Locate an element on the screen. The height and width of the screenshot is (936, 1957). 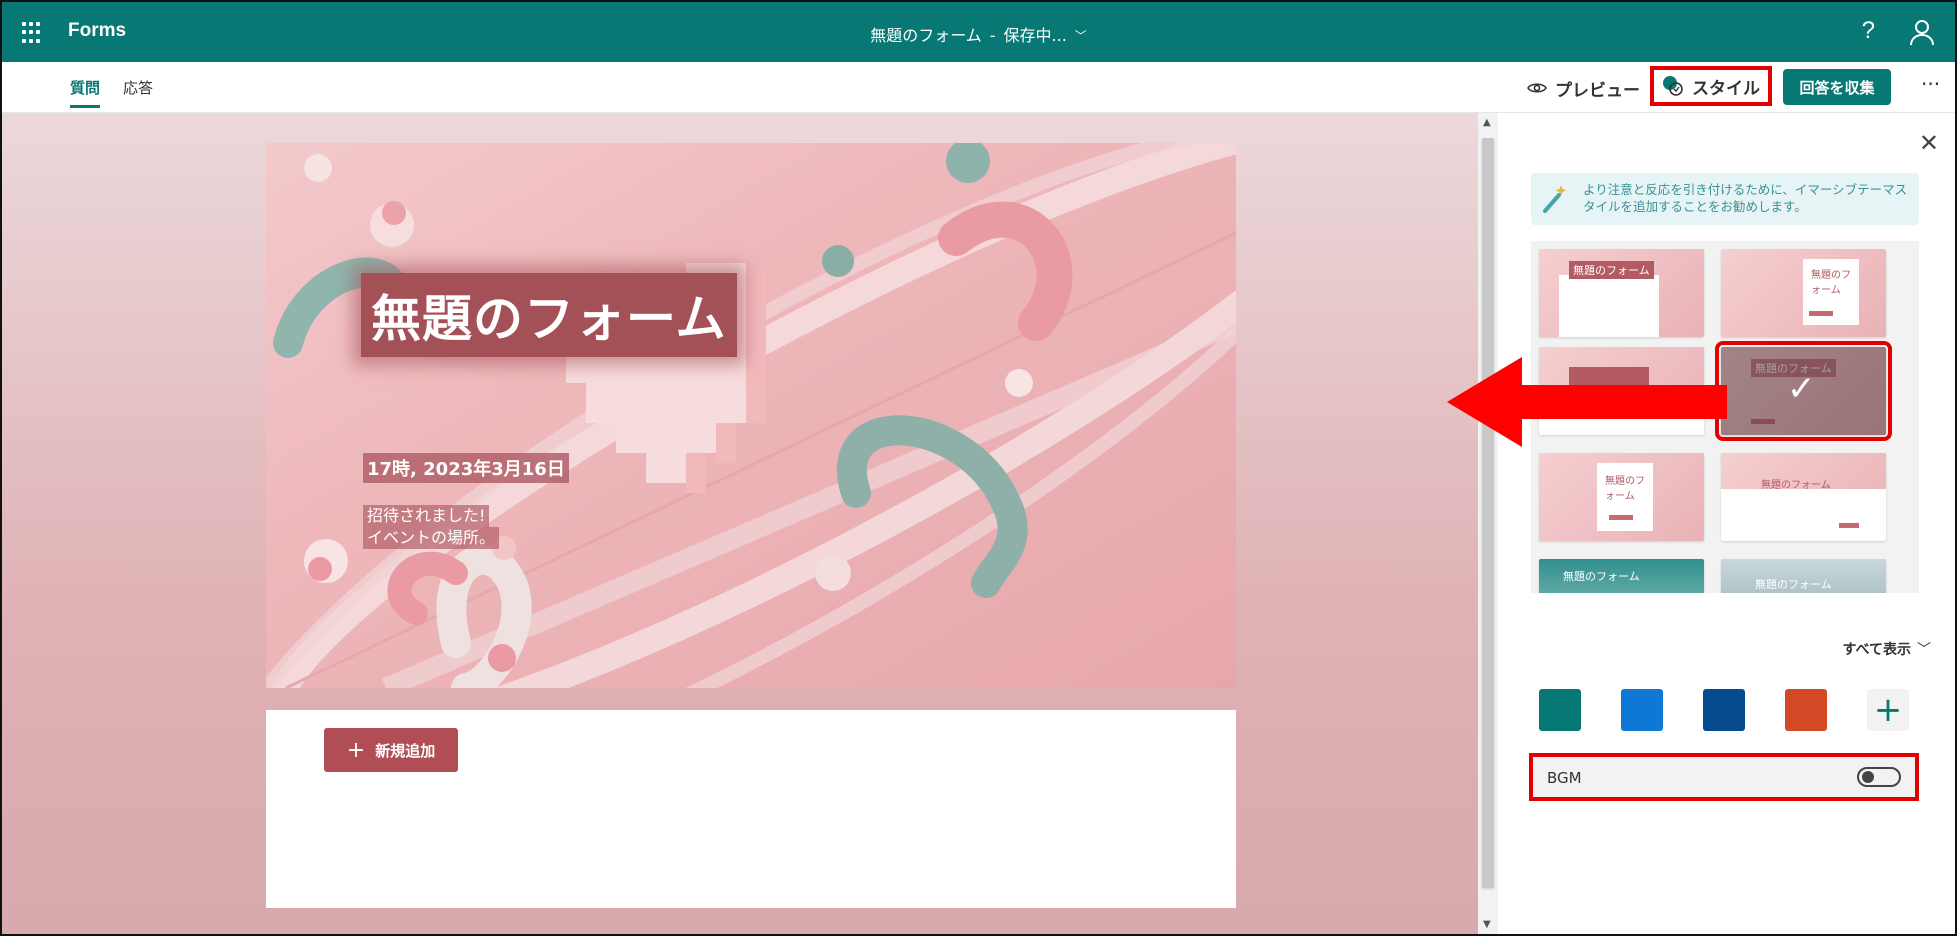
account-icon is located at coordinates (1922, 32).